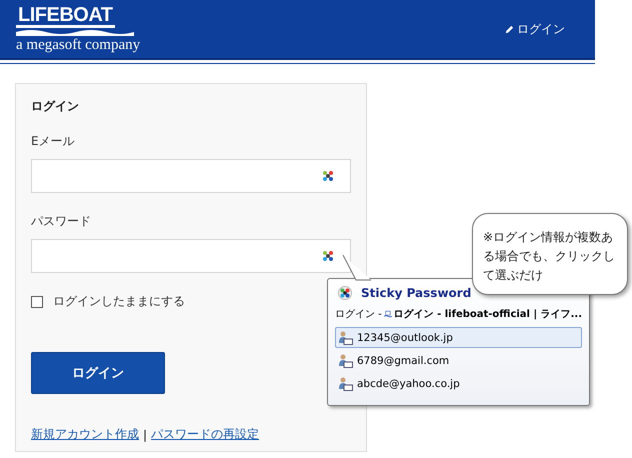 The image size is (632, 458). I want to click on login-button: ログイン, so click(98, 373).